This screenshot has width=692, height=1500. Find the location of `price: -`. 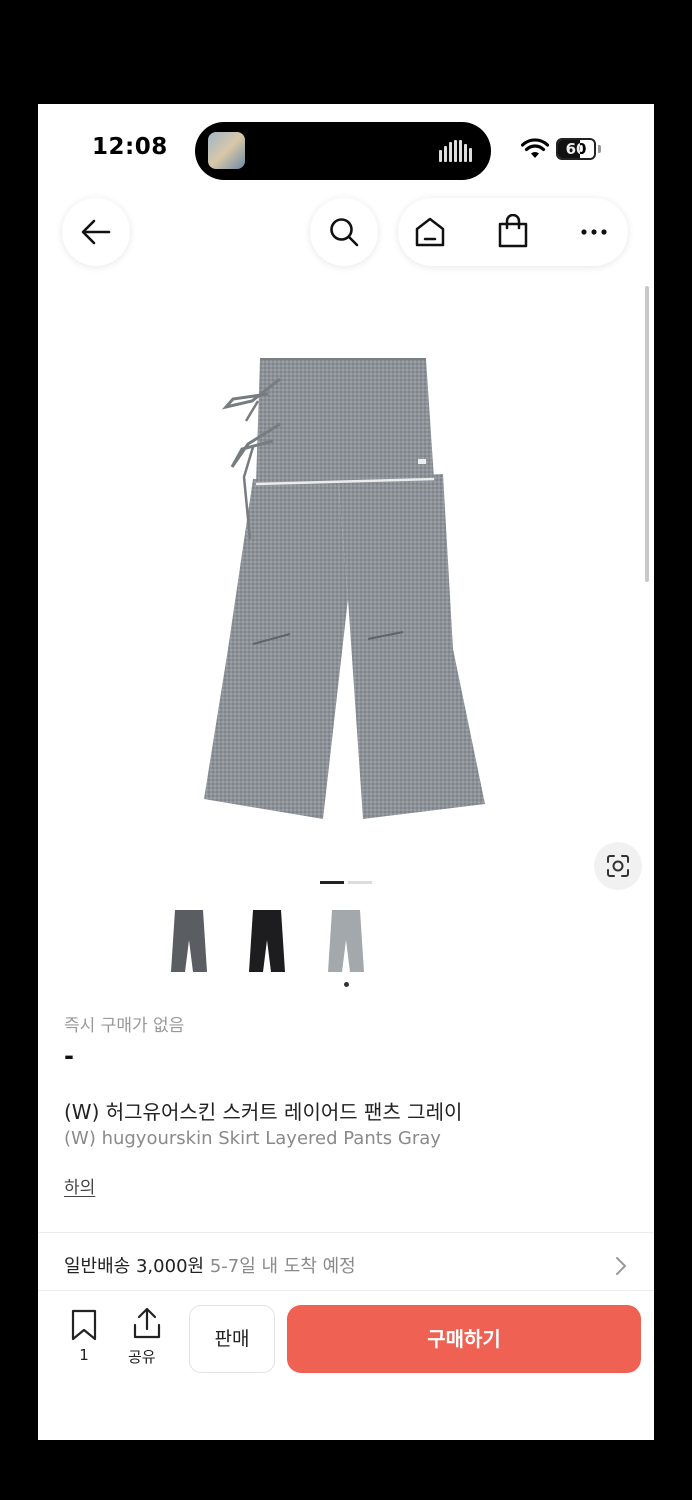

price: - is located at coordinates (69, 1056).